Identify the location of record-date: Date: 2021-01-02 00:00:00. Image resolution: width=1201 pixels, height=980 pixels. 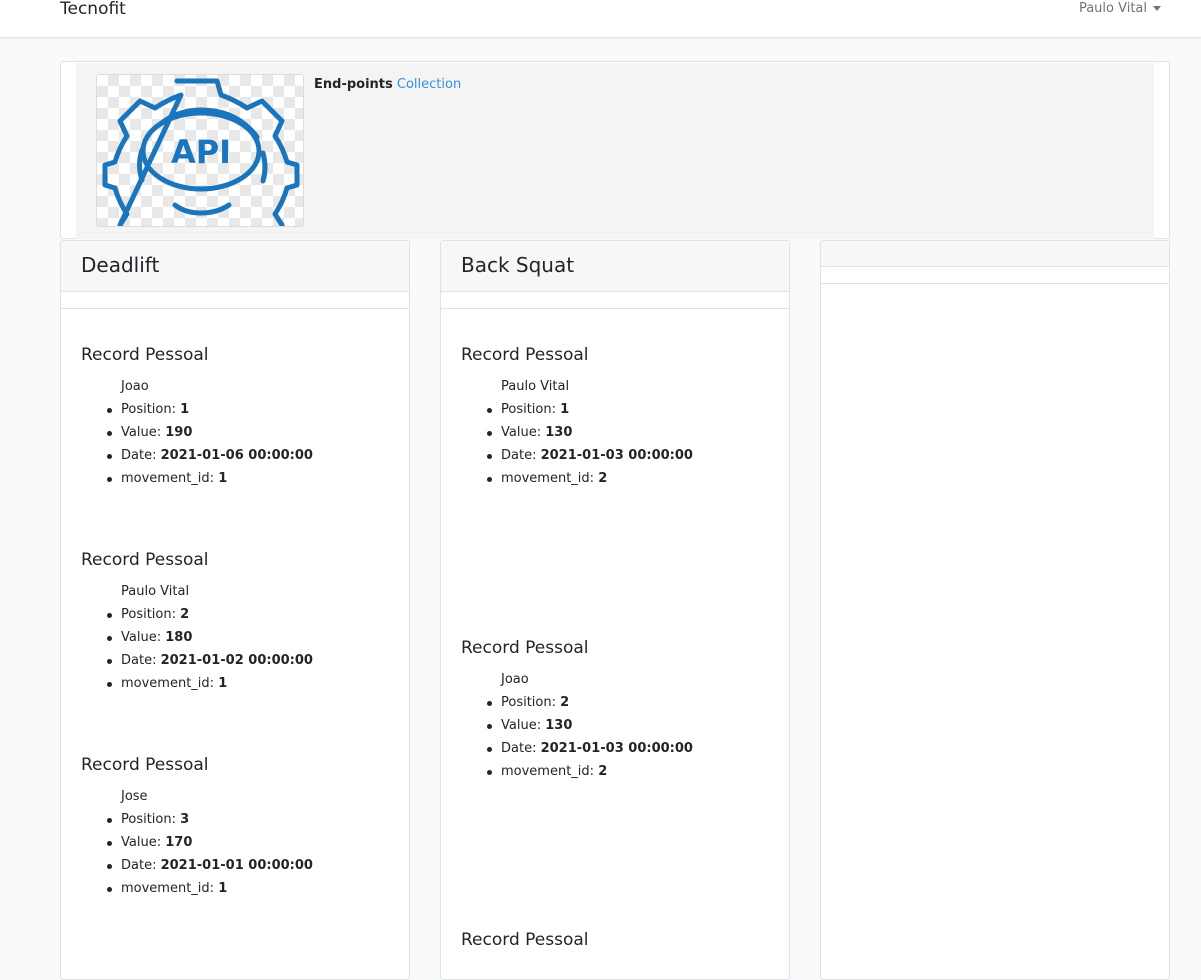
(249, 664).